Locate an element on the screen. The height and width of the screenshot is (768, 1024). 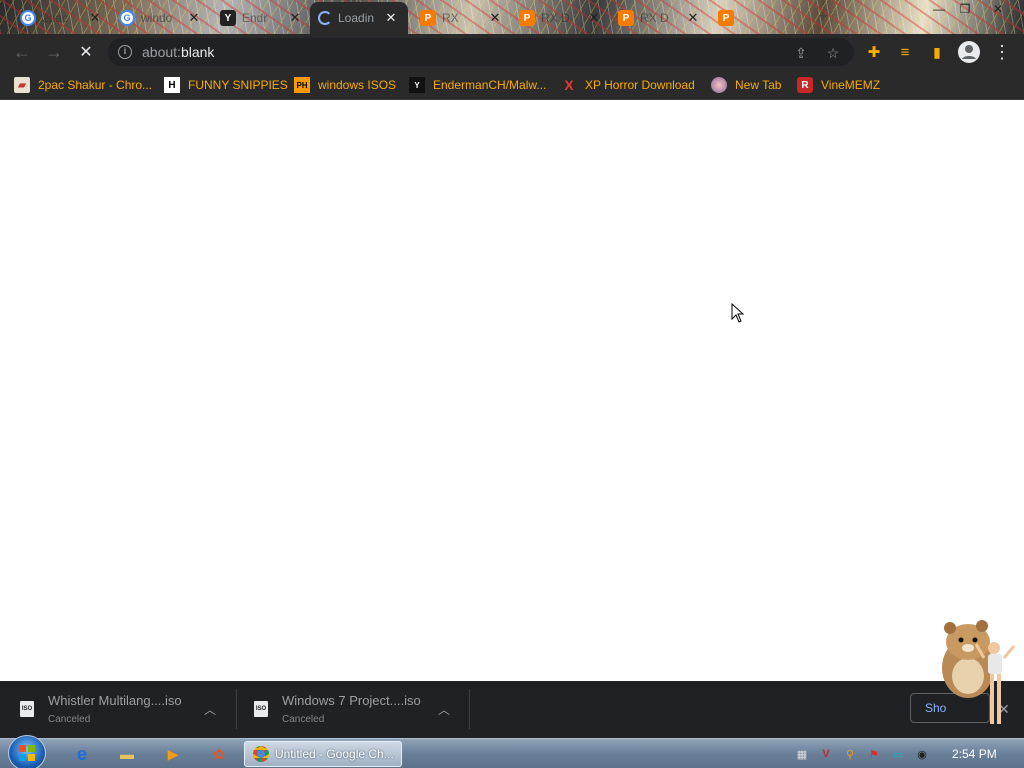
windows-logo-icon is located at coordinates (27, 753).